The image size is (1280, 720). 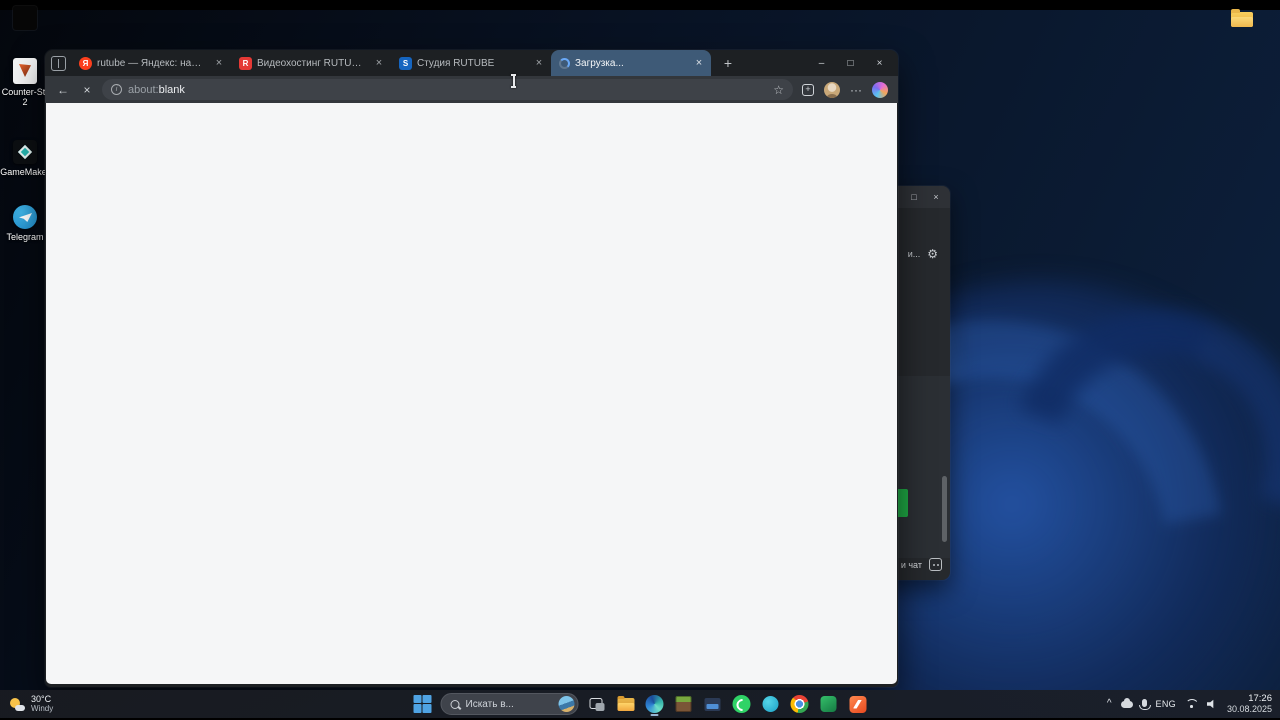 I want to click on weather-widget: 30°C Windy, so click(x=31, y=704).